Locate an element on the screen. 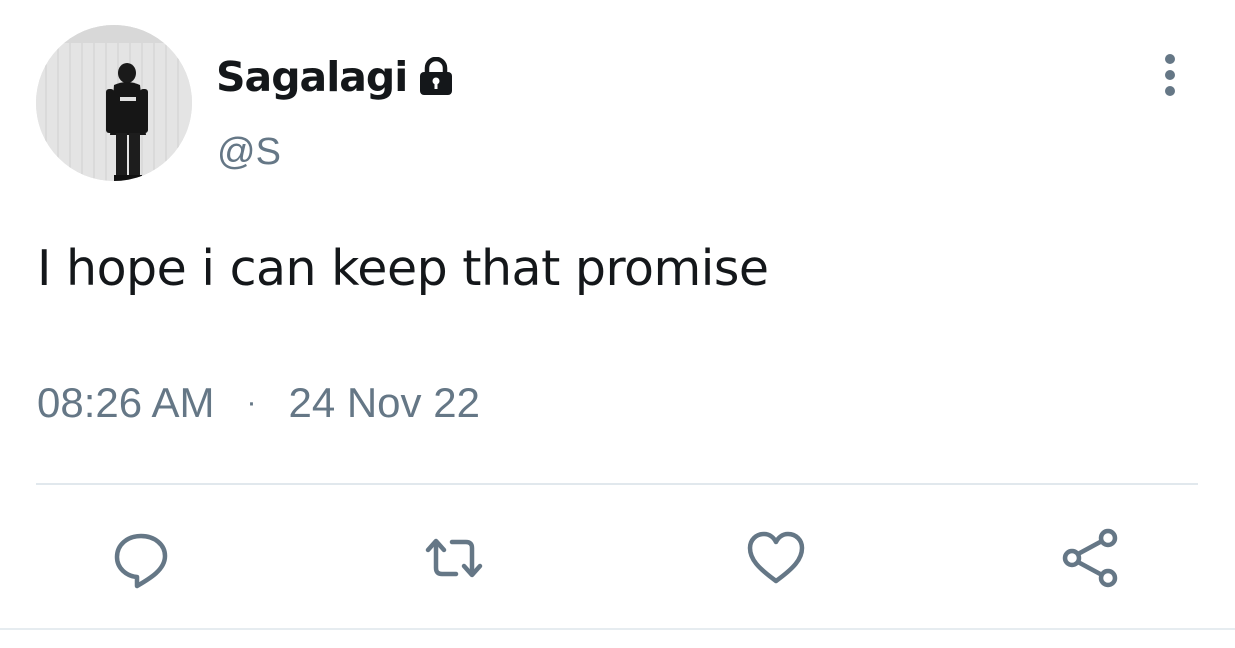 The width and height of the screenshot is (1235, 648). author-name-row: Sagalagi is located at coordinates (335, 77).